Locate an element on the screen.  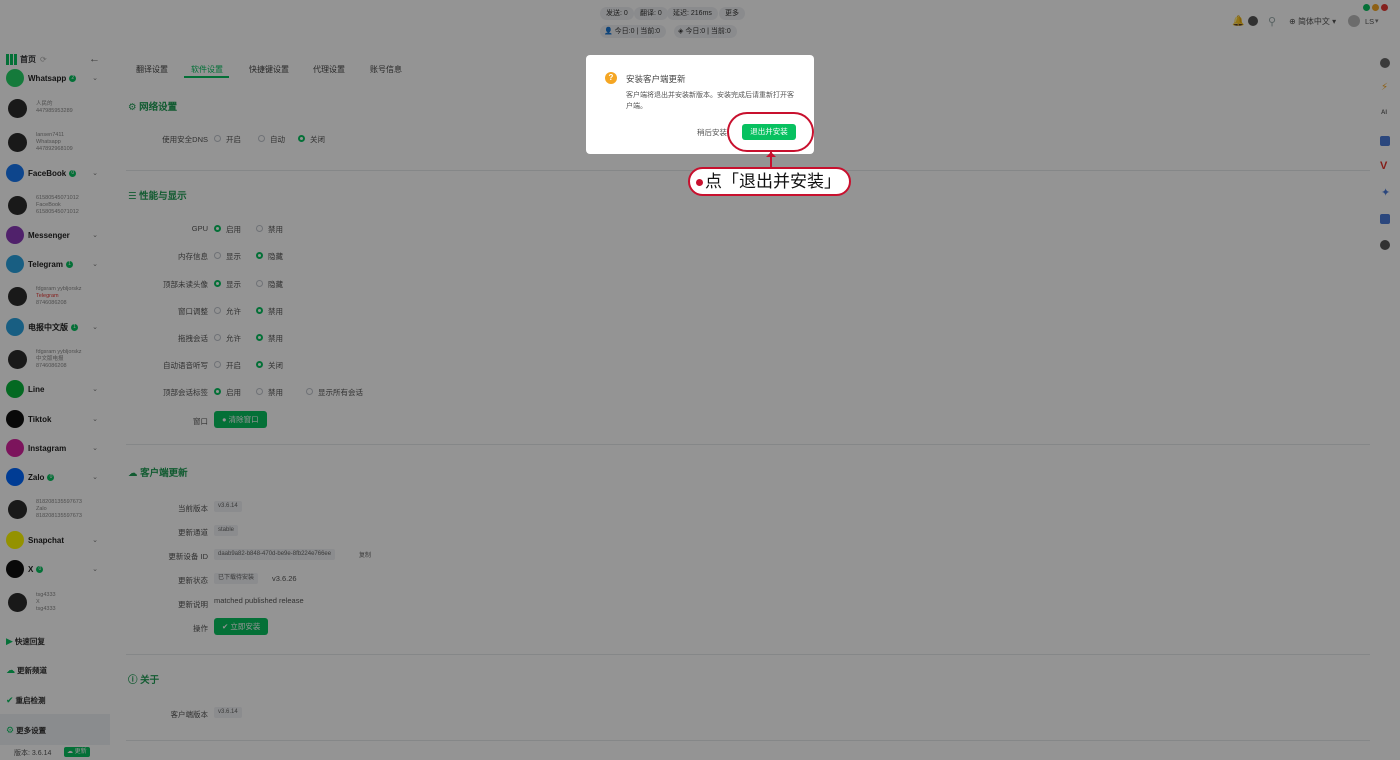
callout-text: 点「退出并安装」 is located at coordinates (773, 181).